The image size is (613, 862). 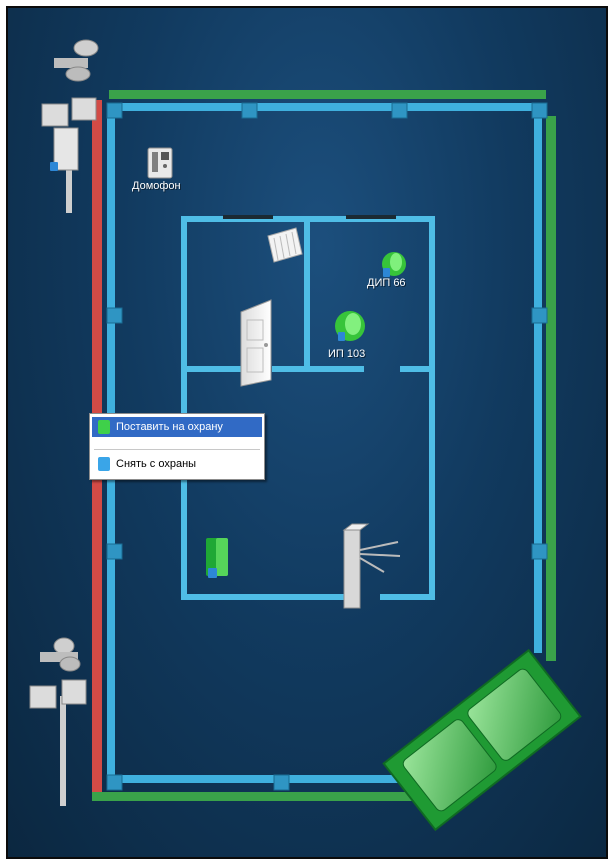 I want to click on intercom-label: Домофон, so click(x=156, y=186).